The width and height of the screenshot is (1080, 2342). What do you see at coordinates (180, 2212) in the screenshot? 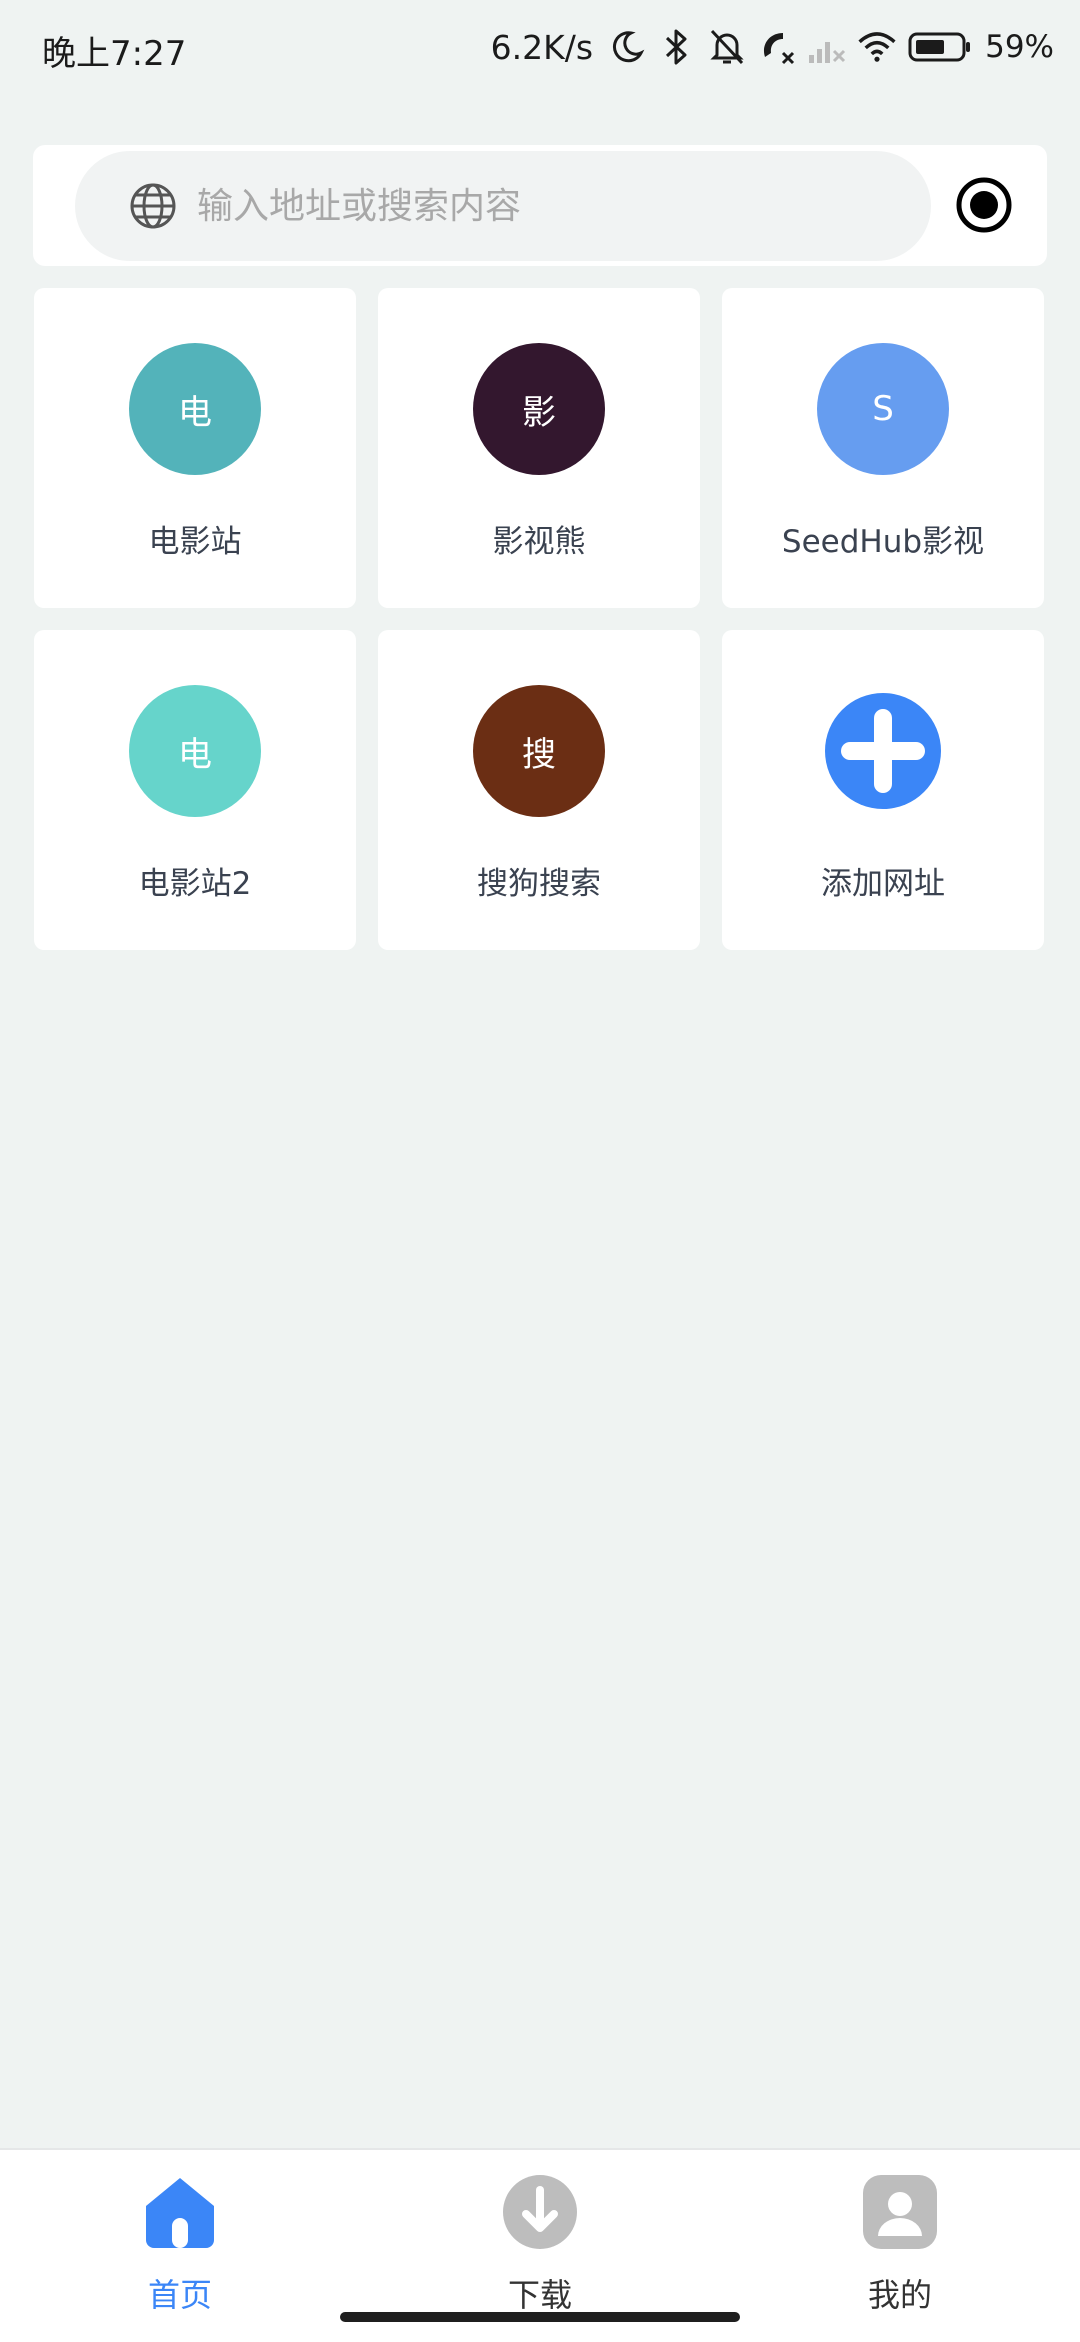
I see `home-icon` at bounding box center [180, 2212].